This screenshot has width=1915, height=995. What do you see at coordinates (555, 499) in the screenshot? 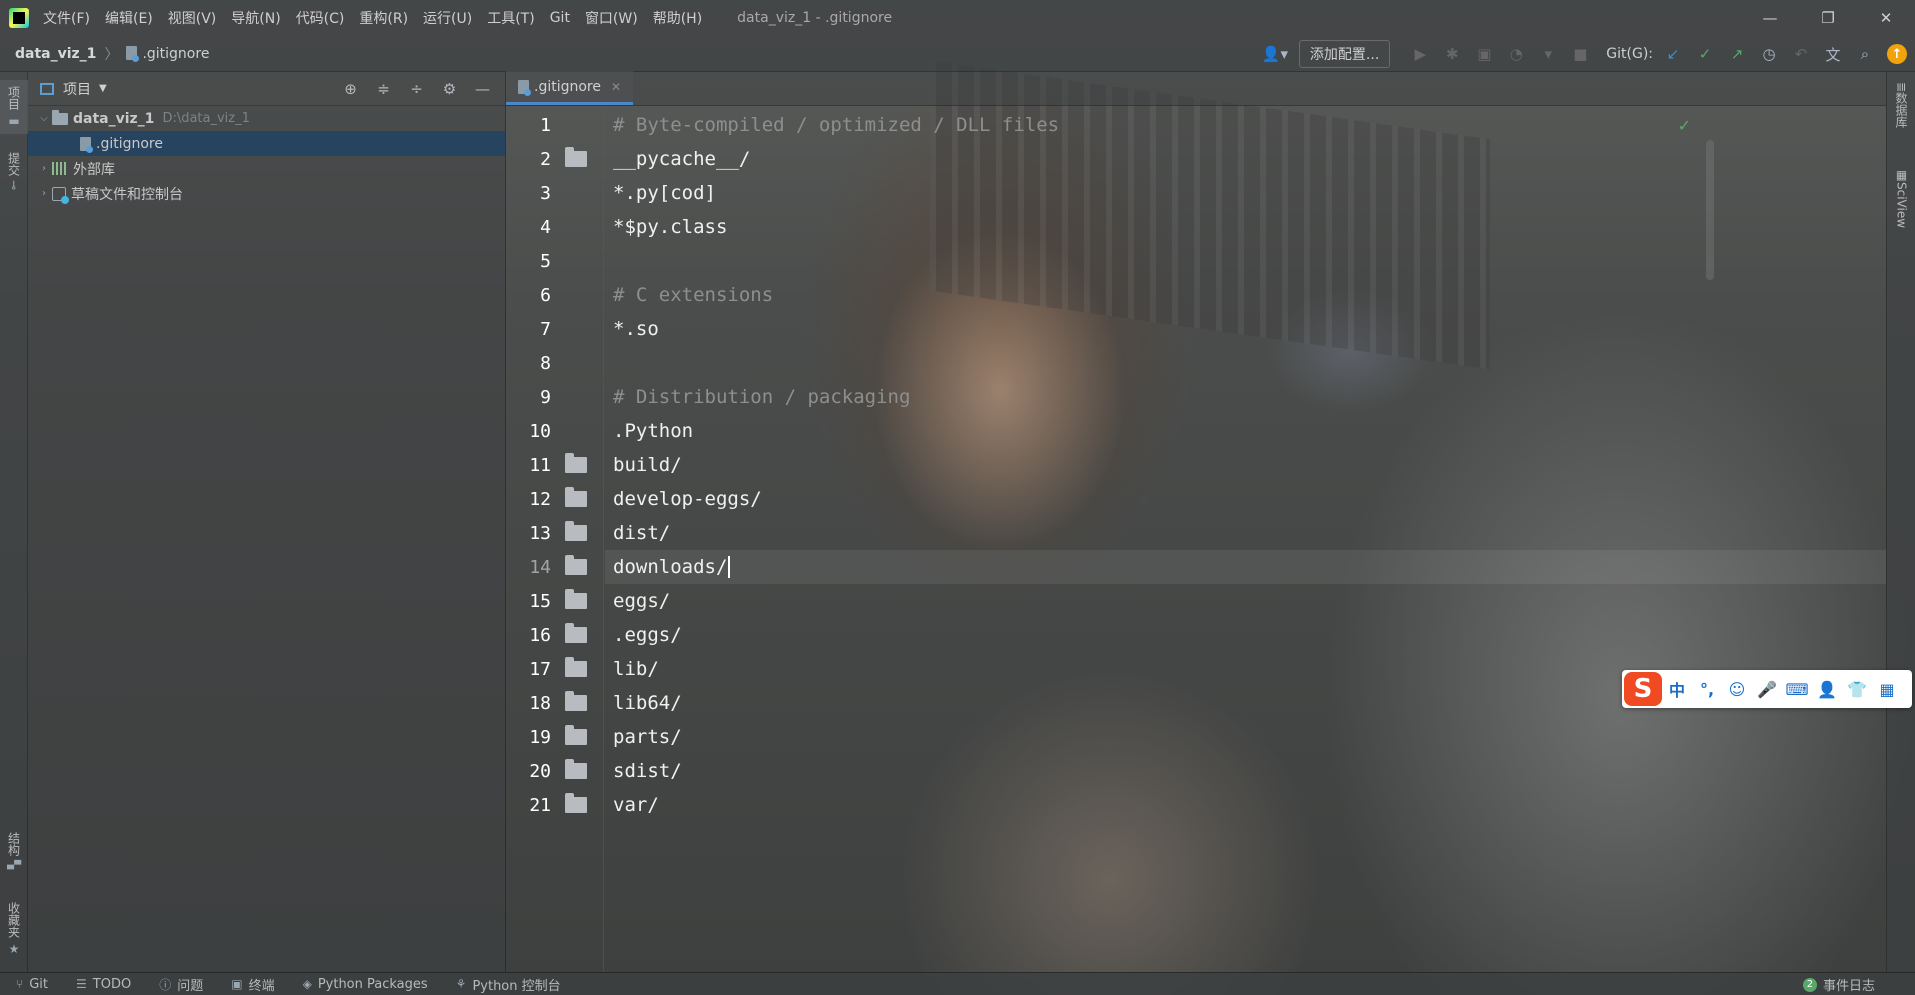
I see `gutter-line: 12` at bounding box center [555, 499].